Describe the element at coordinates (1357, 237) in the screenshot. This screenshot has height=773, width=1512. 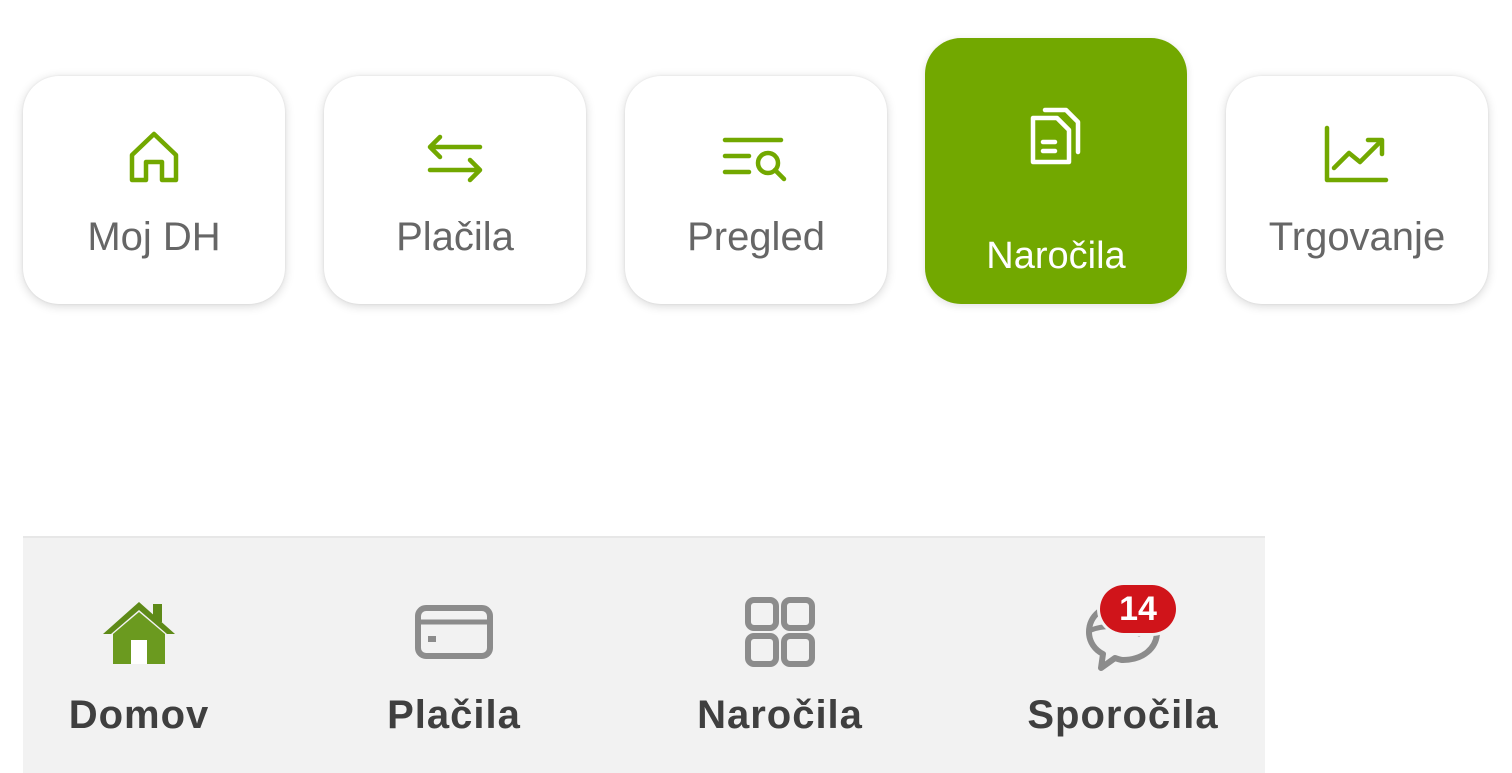
I see `tile-label: Trgovanje` at that location.